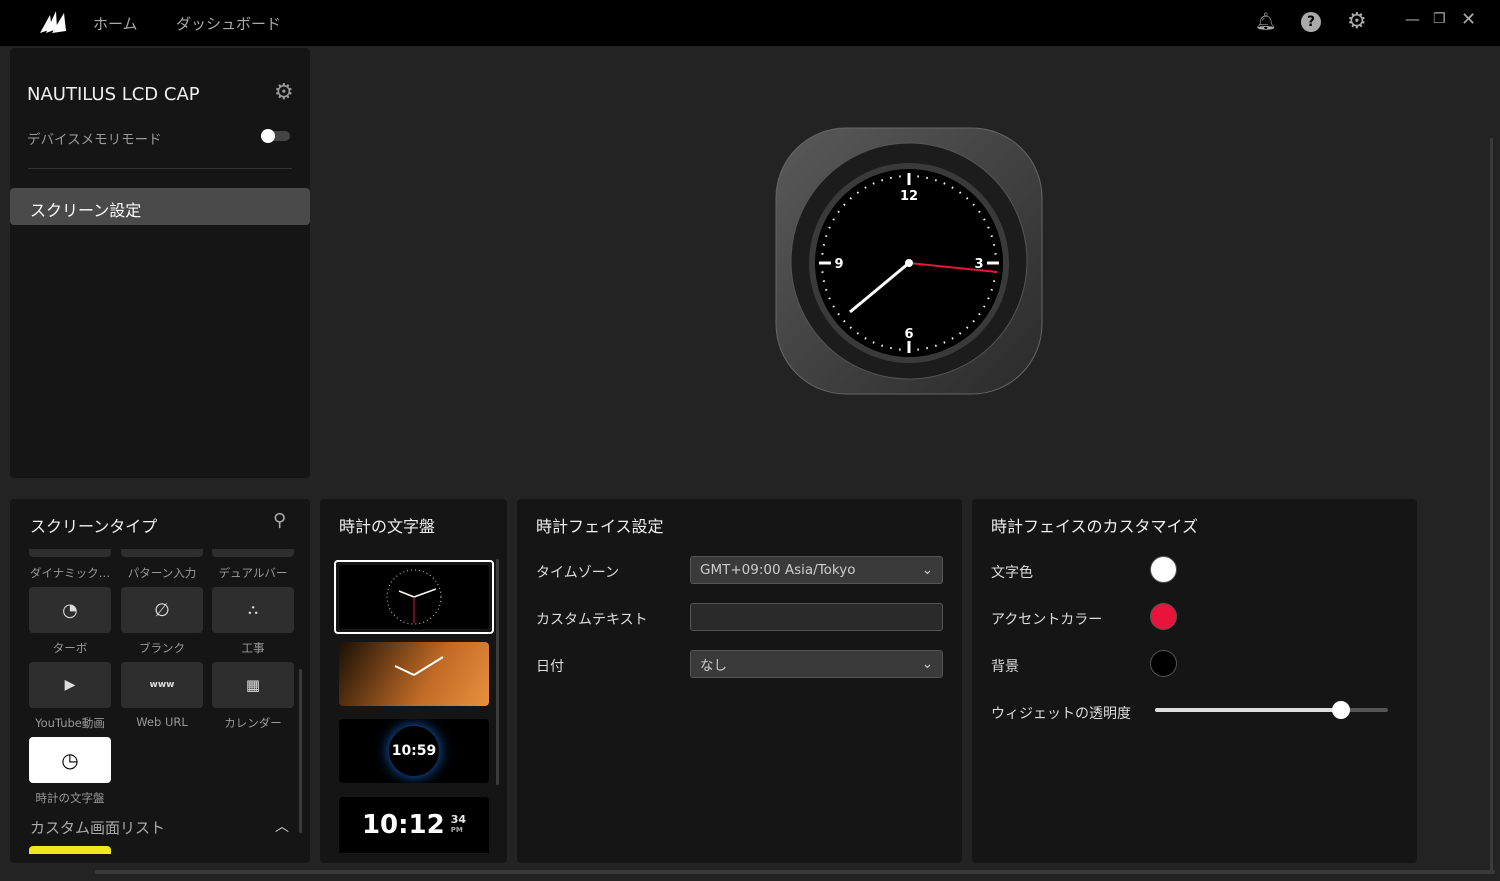  I want to click on tile-label: パターン入力, so click(162, 573).